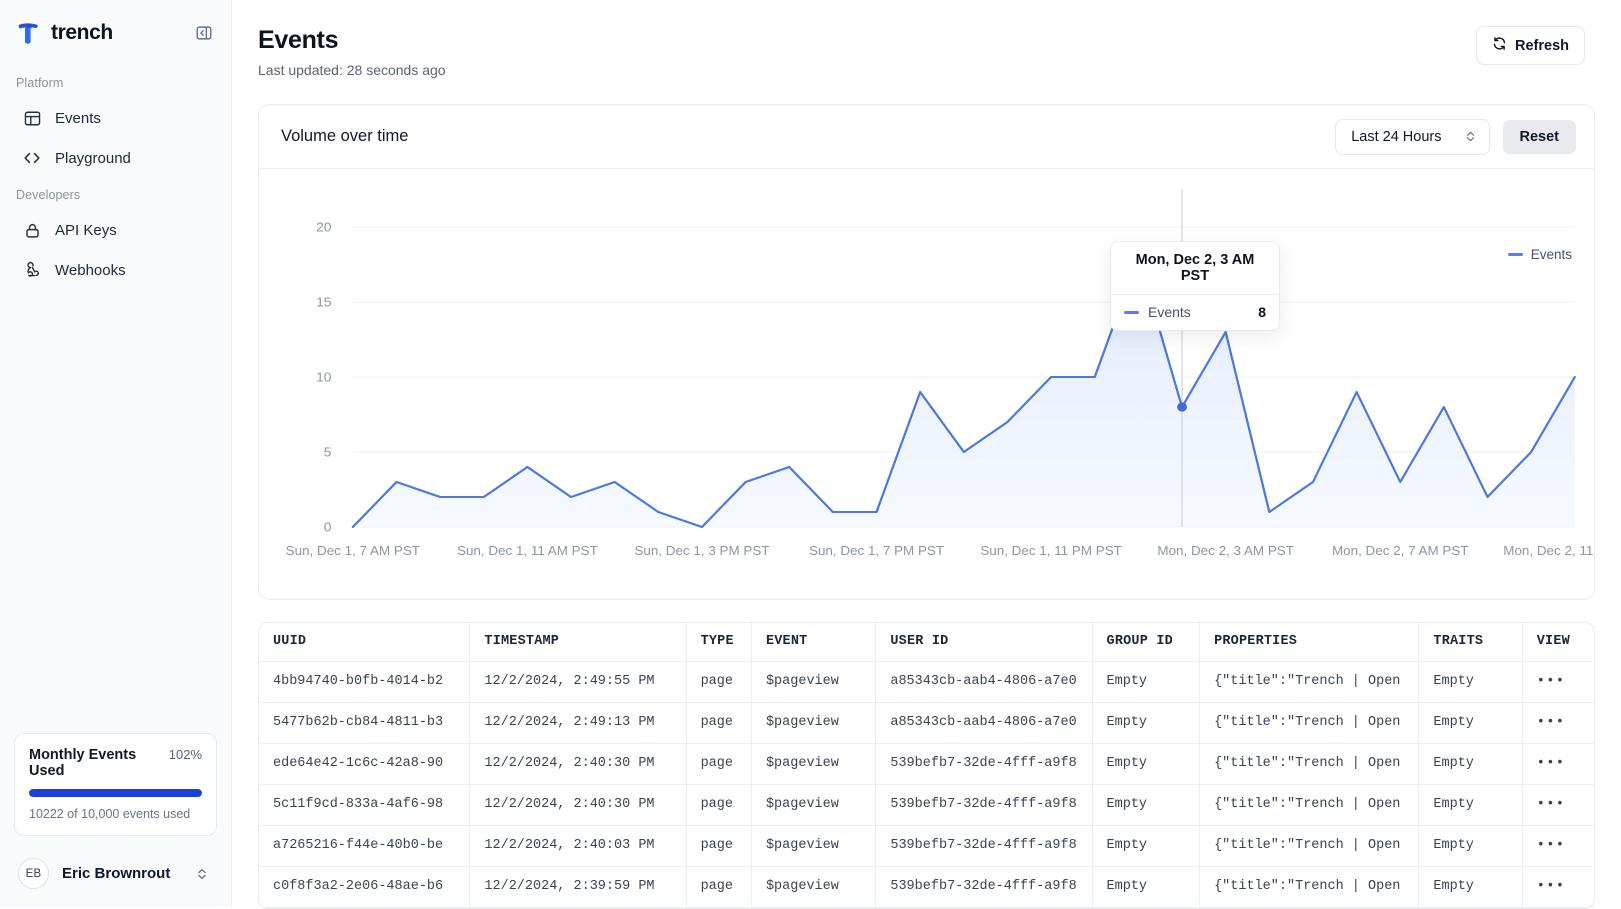 The image size is (1621, 909). Describe the element at coordinates (1499, 45) in the screenshot. I see `refresh-icon` at that location.